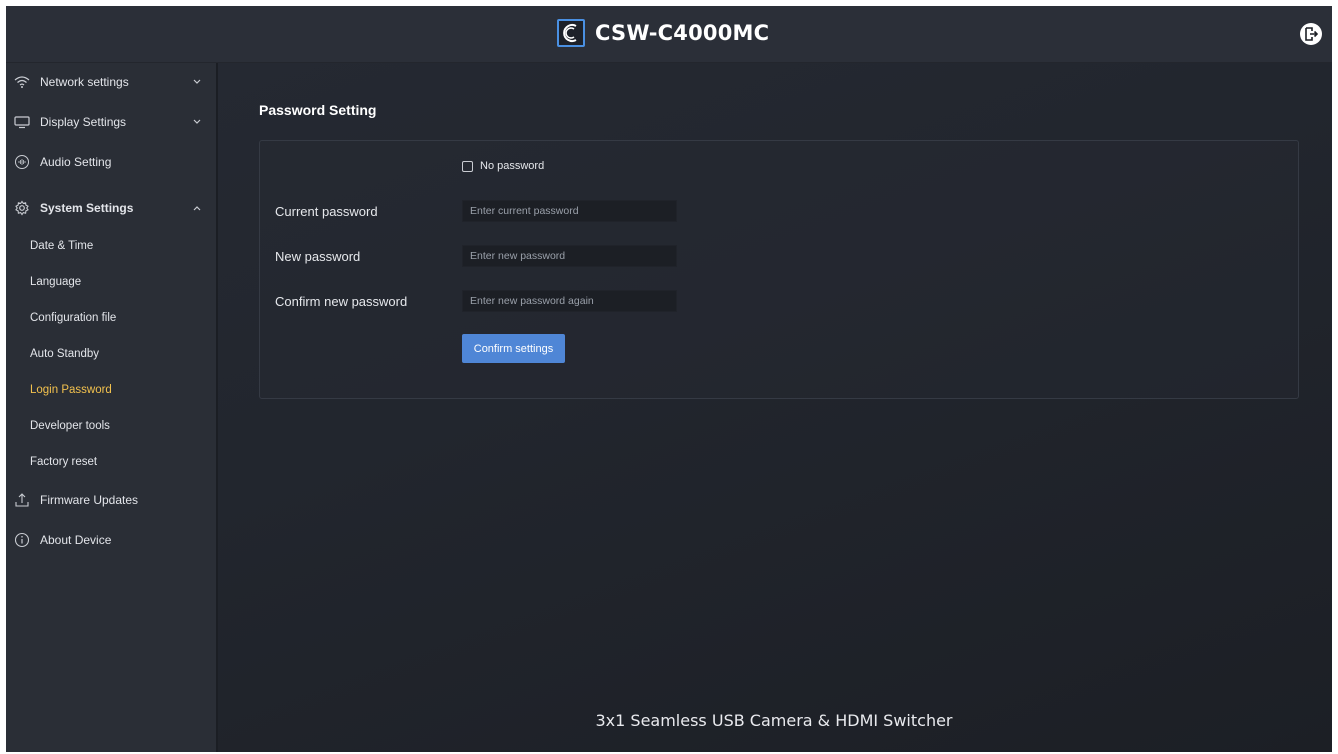 The image size is (1338, 754). What do you see at coordinates (22, 82) in the screenshot?
I see `wifi-icon` at bounding box center [22, 82].